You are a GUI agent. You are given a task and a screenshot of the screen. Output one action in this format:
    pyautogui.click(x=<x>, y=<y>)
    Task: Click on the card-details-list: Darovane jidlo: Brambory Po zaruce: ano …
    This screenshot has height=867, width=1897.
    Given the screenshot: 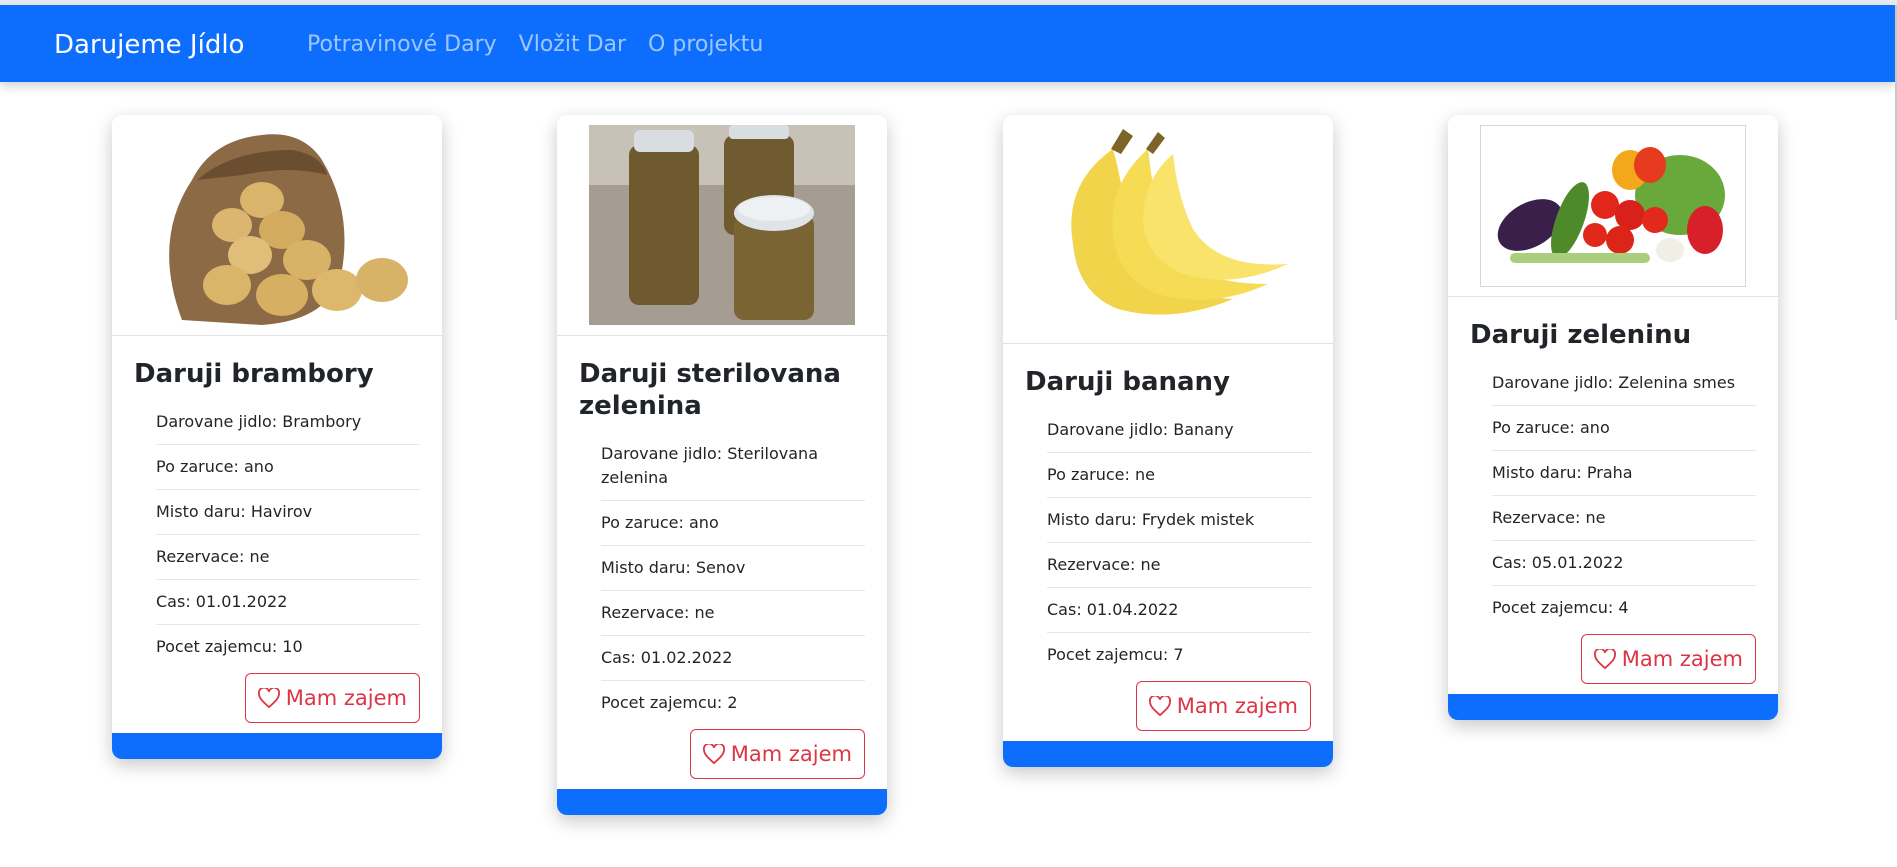 What is the action you would take?
    pyautogui.click(x=277, y=534)
    